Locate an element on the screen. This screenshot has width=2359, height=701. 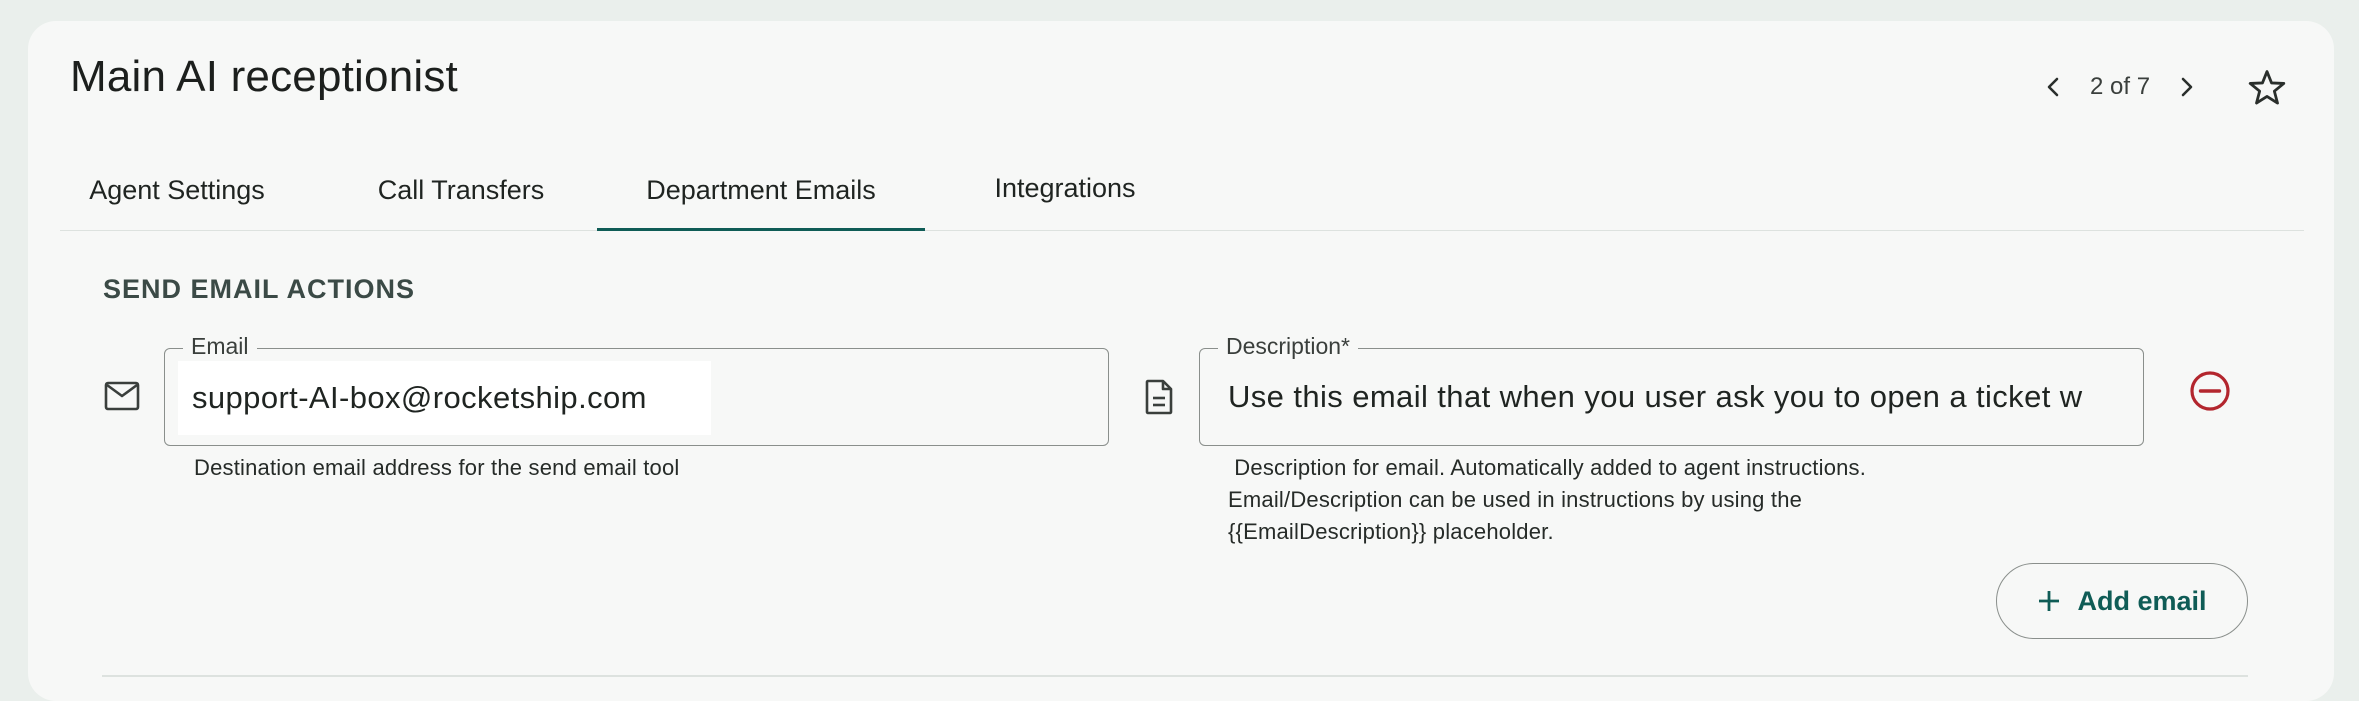
email-field: Email support-AI-box@rocketship.com is located at coordinates (636, 389).